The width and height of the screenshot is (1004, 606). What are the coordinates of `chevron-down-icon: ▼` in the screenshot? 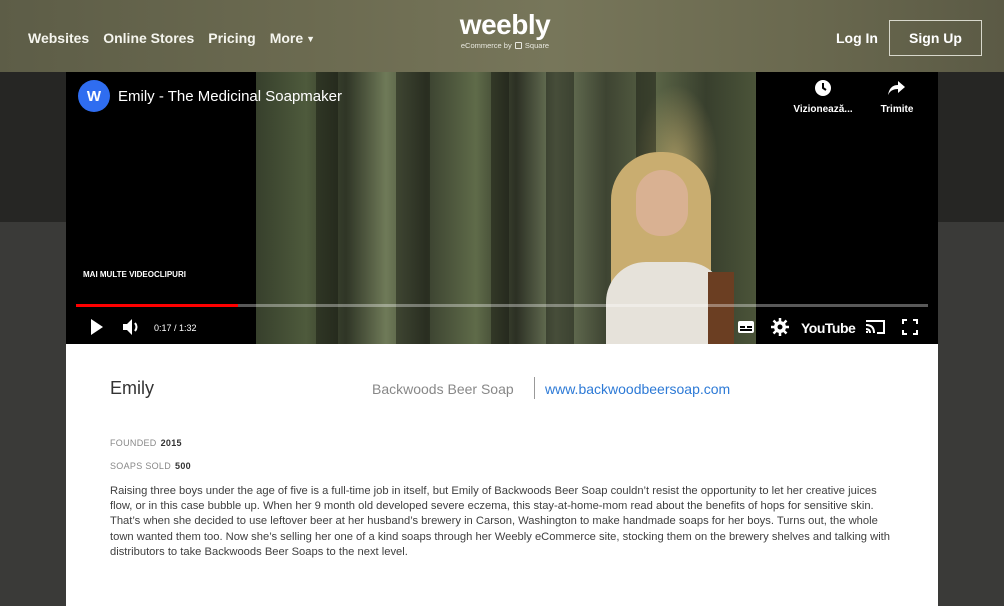 It's located at (311, 39).